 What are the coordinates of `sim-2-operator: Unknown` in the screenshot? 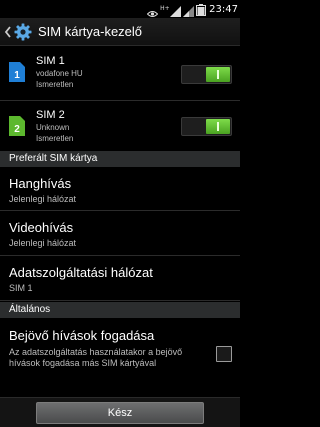 It's located at (53, 127).